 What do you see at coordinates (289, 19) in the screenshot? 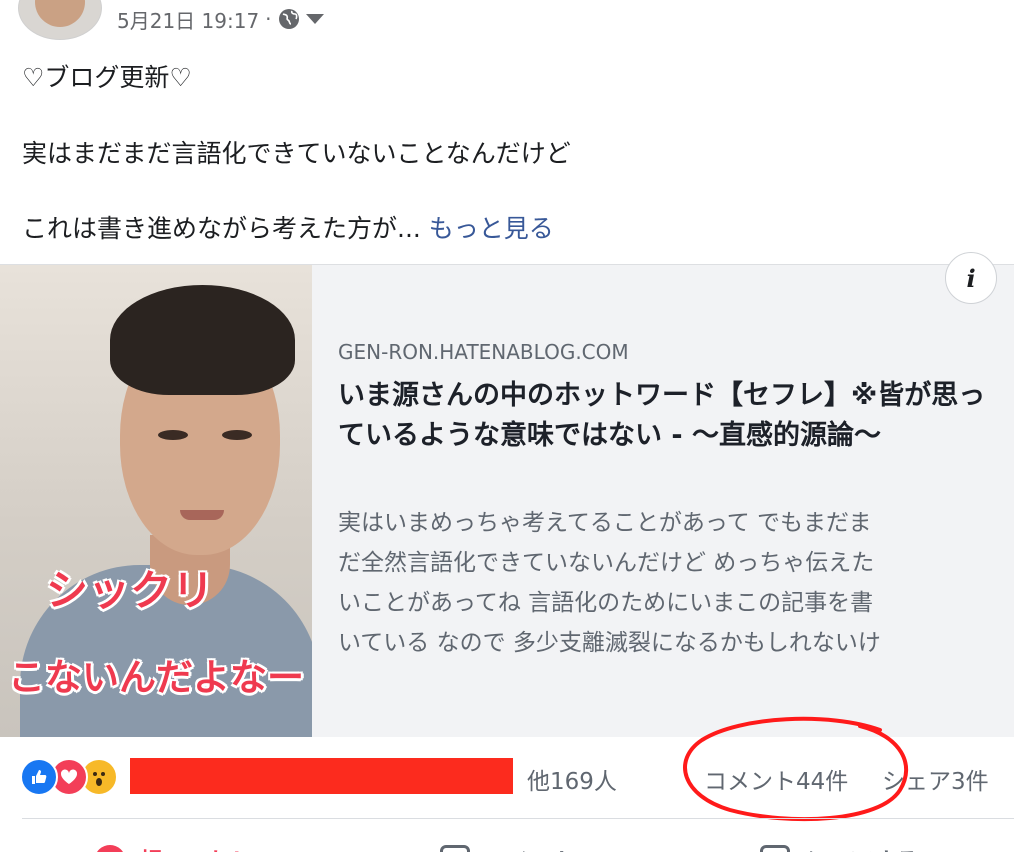
I see `globe-icon` at bounding box center [289, 19].